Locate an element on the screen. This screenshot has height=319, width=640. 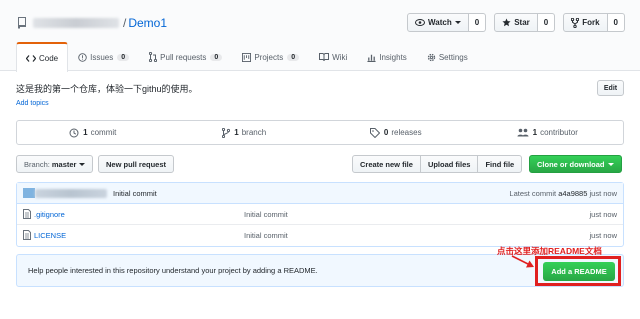
graph-icon is located at coordinates (371, 58).